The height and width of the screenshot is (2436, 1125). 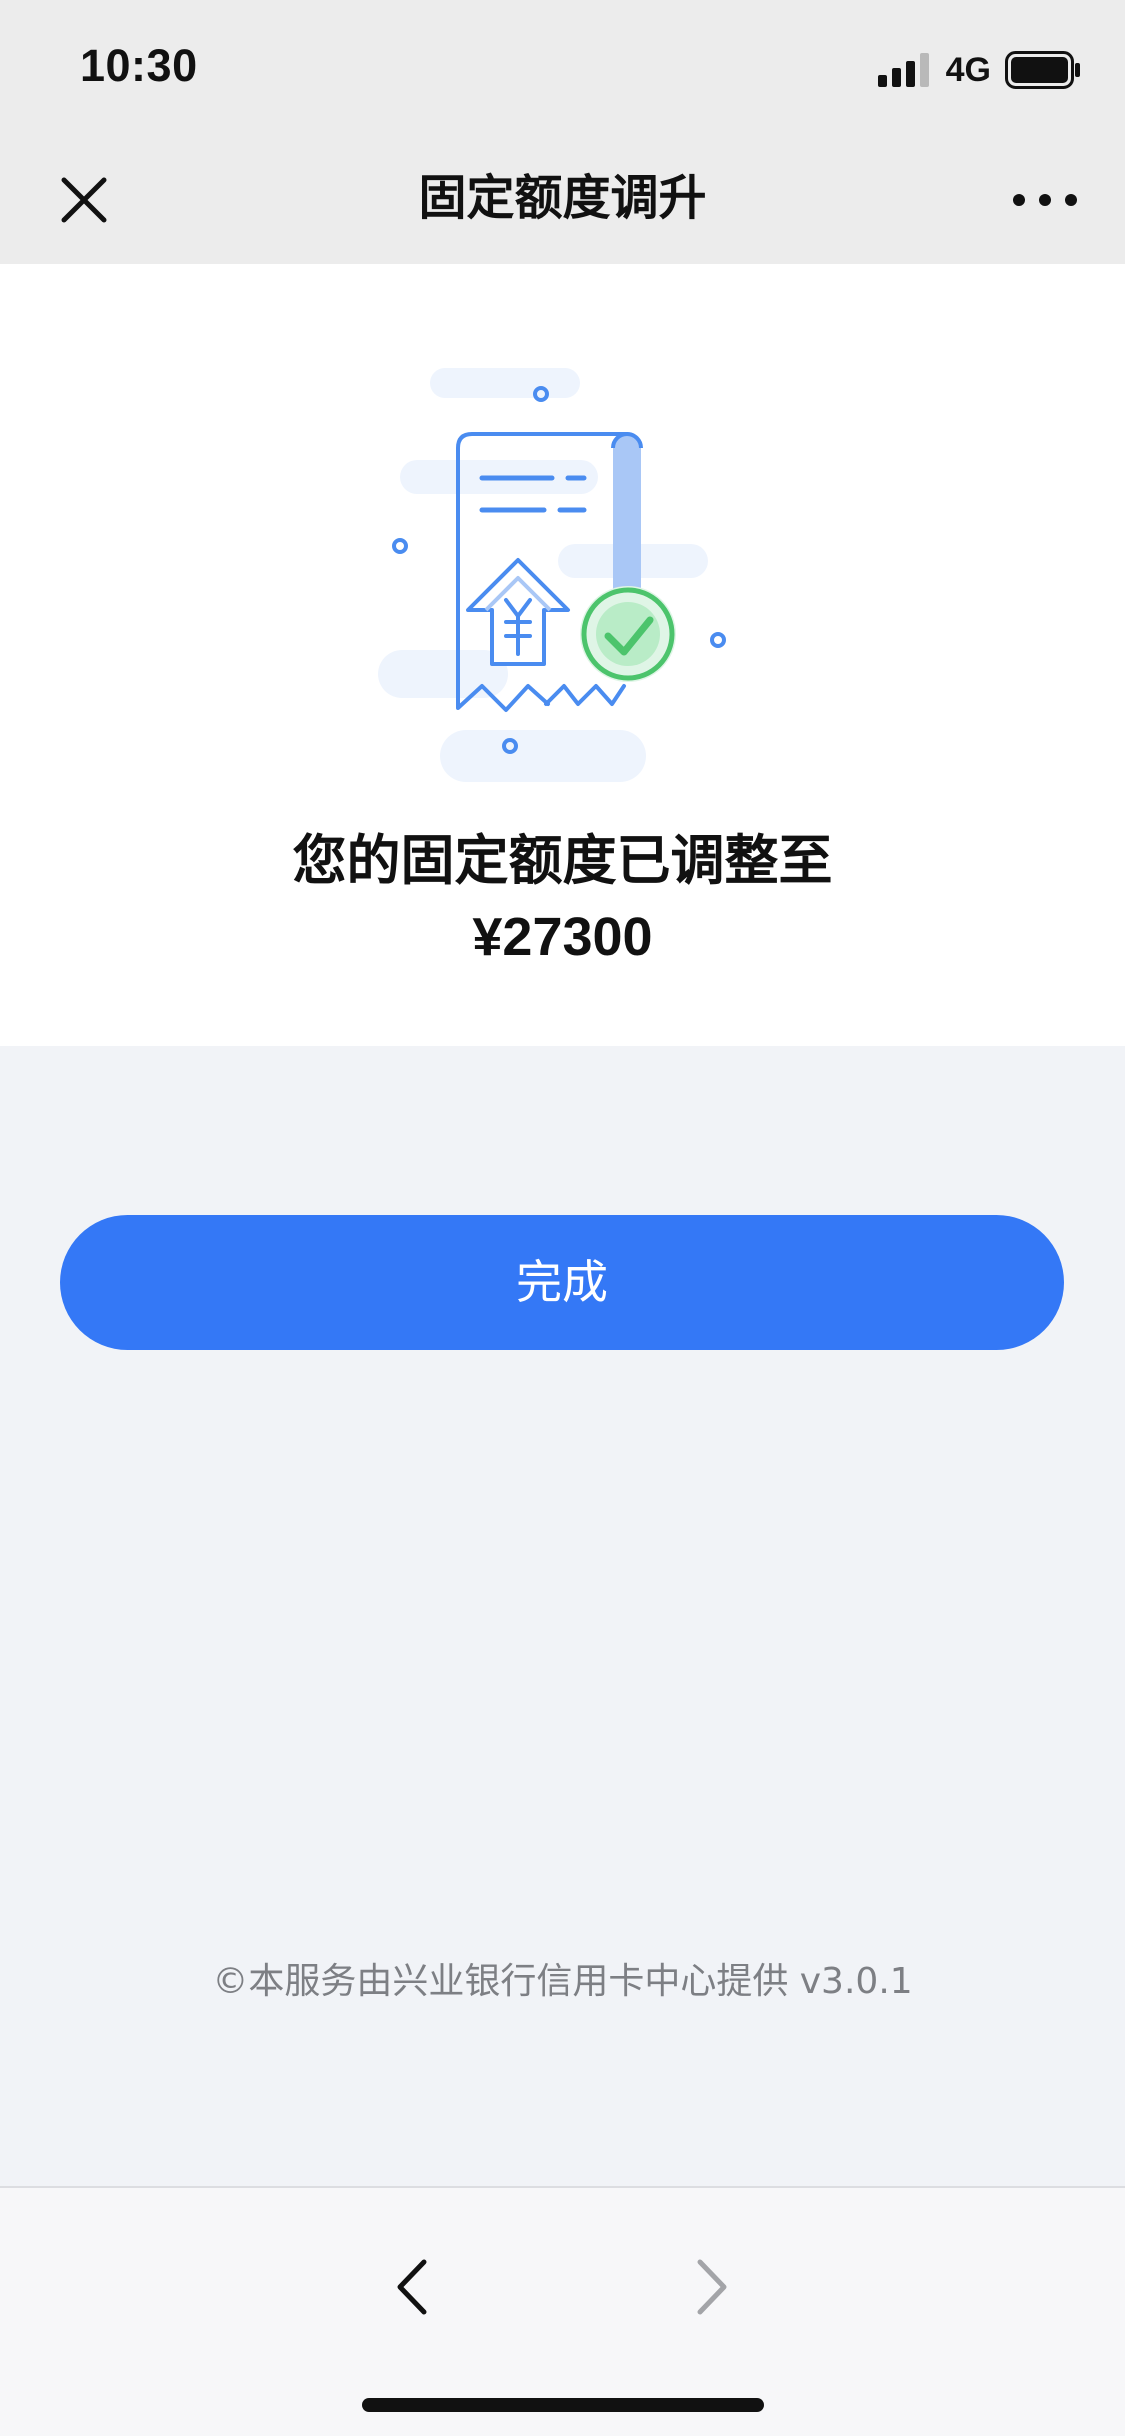 What do you see at coordinates (1045, 200) in the screenshot?
I see `more-icon` at bounding box center [1045, 200].